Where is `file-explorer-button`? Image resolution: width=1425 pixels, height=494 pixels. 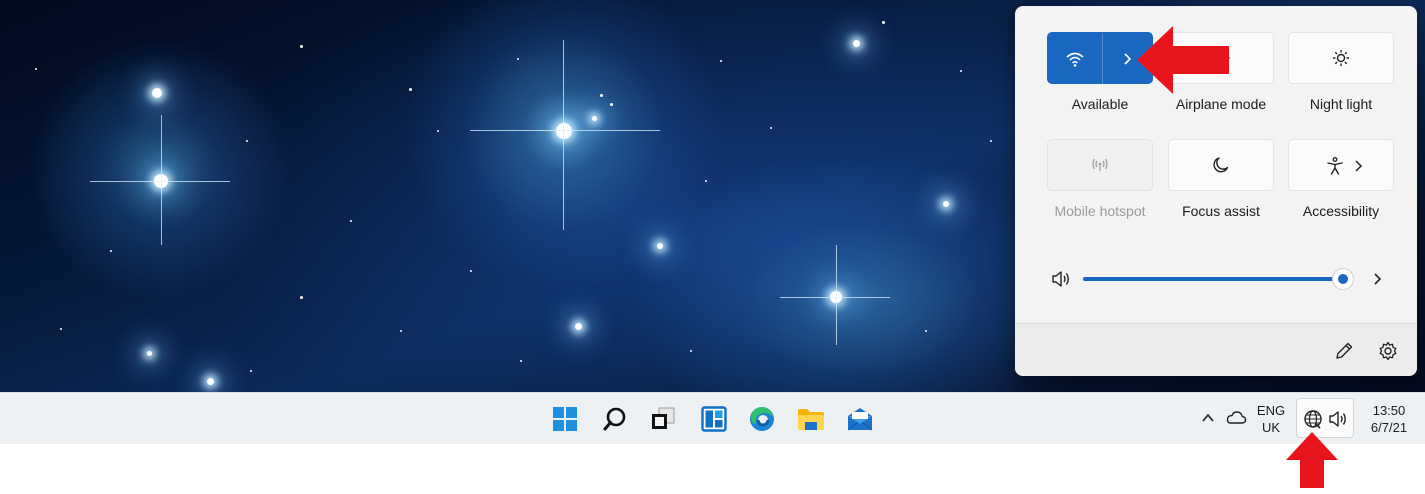 file-explorer-button is located at coordinates (811, 419).